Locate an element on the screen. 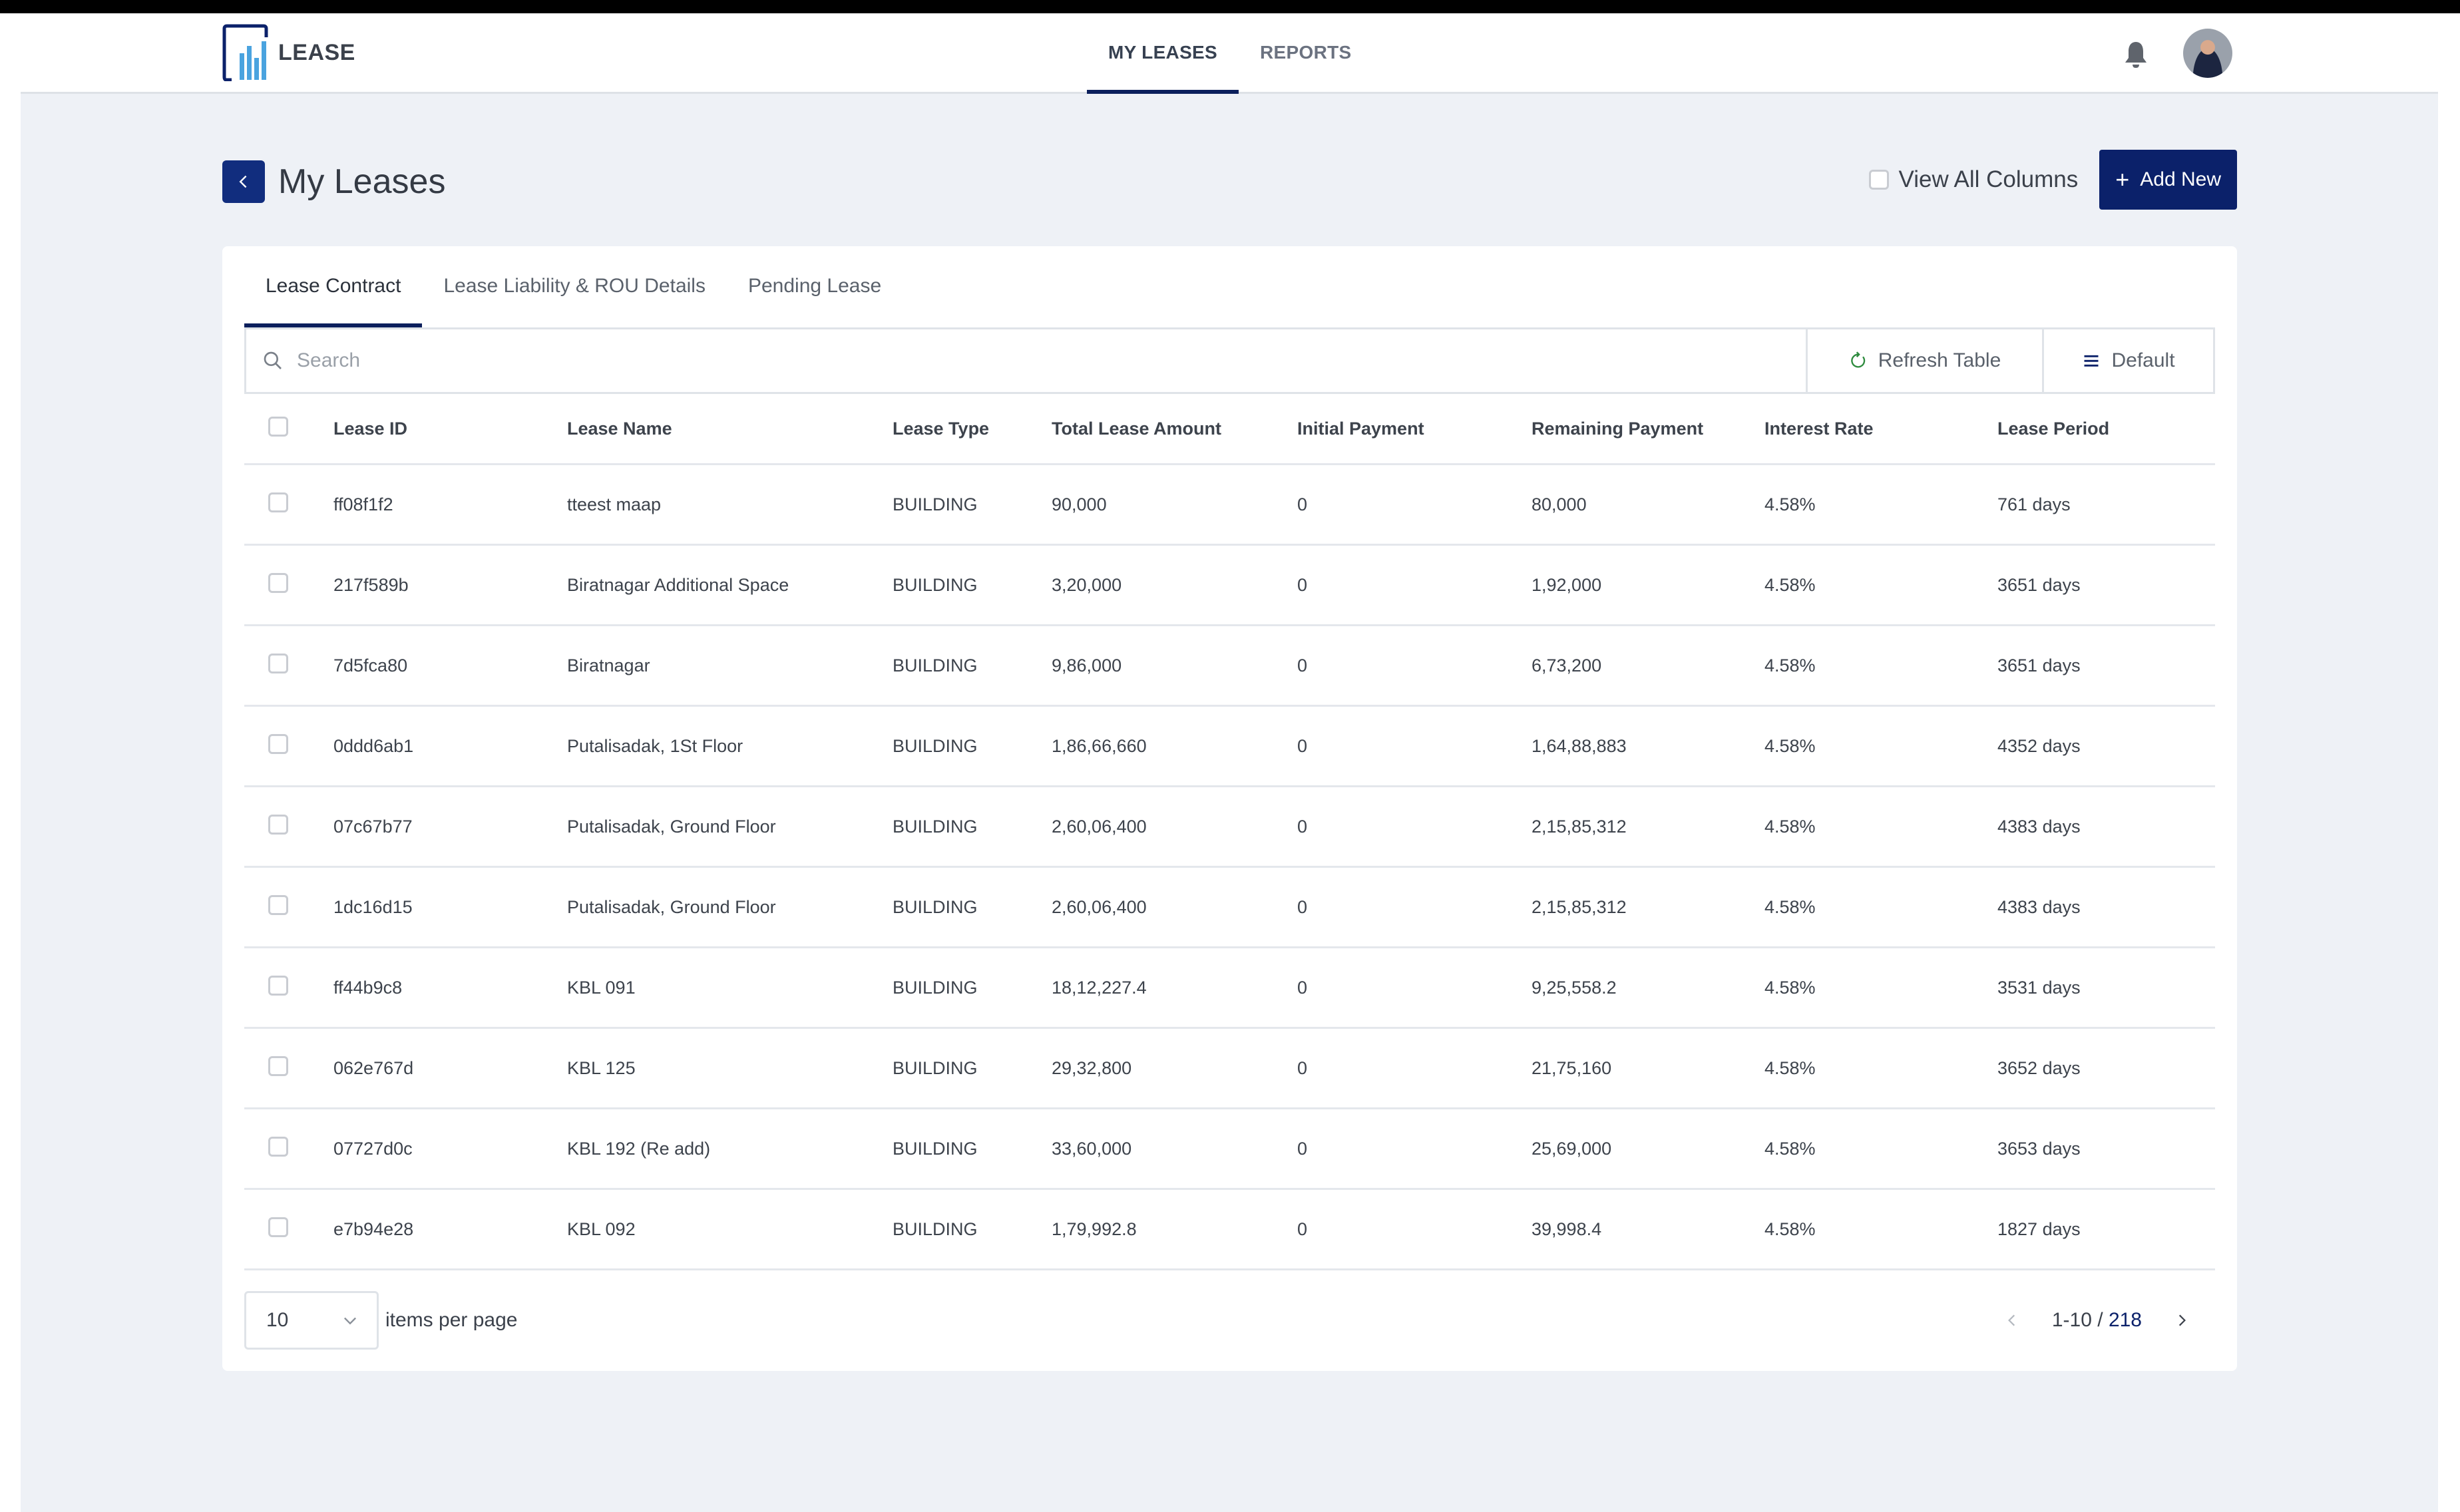 The height and width of the screenshot is (1512, 2460). total-count: 218 is located at coordinates (2125, 1320).